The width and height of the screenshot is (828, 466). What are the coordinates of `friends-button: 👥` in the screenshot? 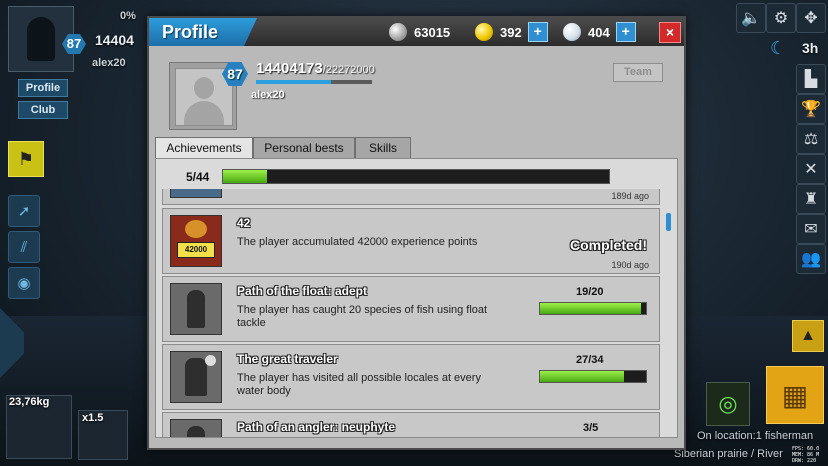 It's located at (811, 259).